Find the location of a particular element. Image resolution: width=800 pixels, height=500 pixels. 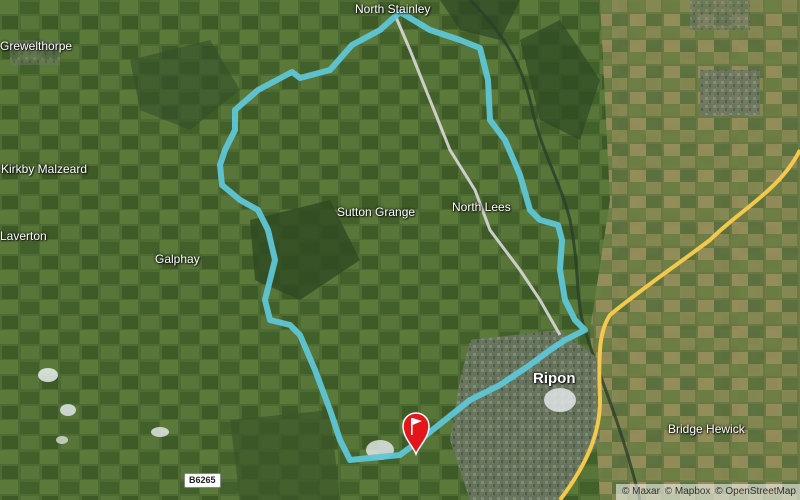

place-label-grewelthorpe: Grewelthorpe is located at coordinates (36, 46).